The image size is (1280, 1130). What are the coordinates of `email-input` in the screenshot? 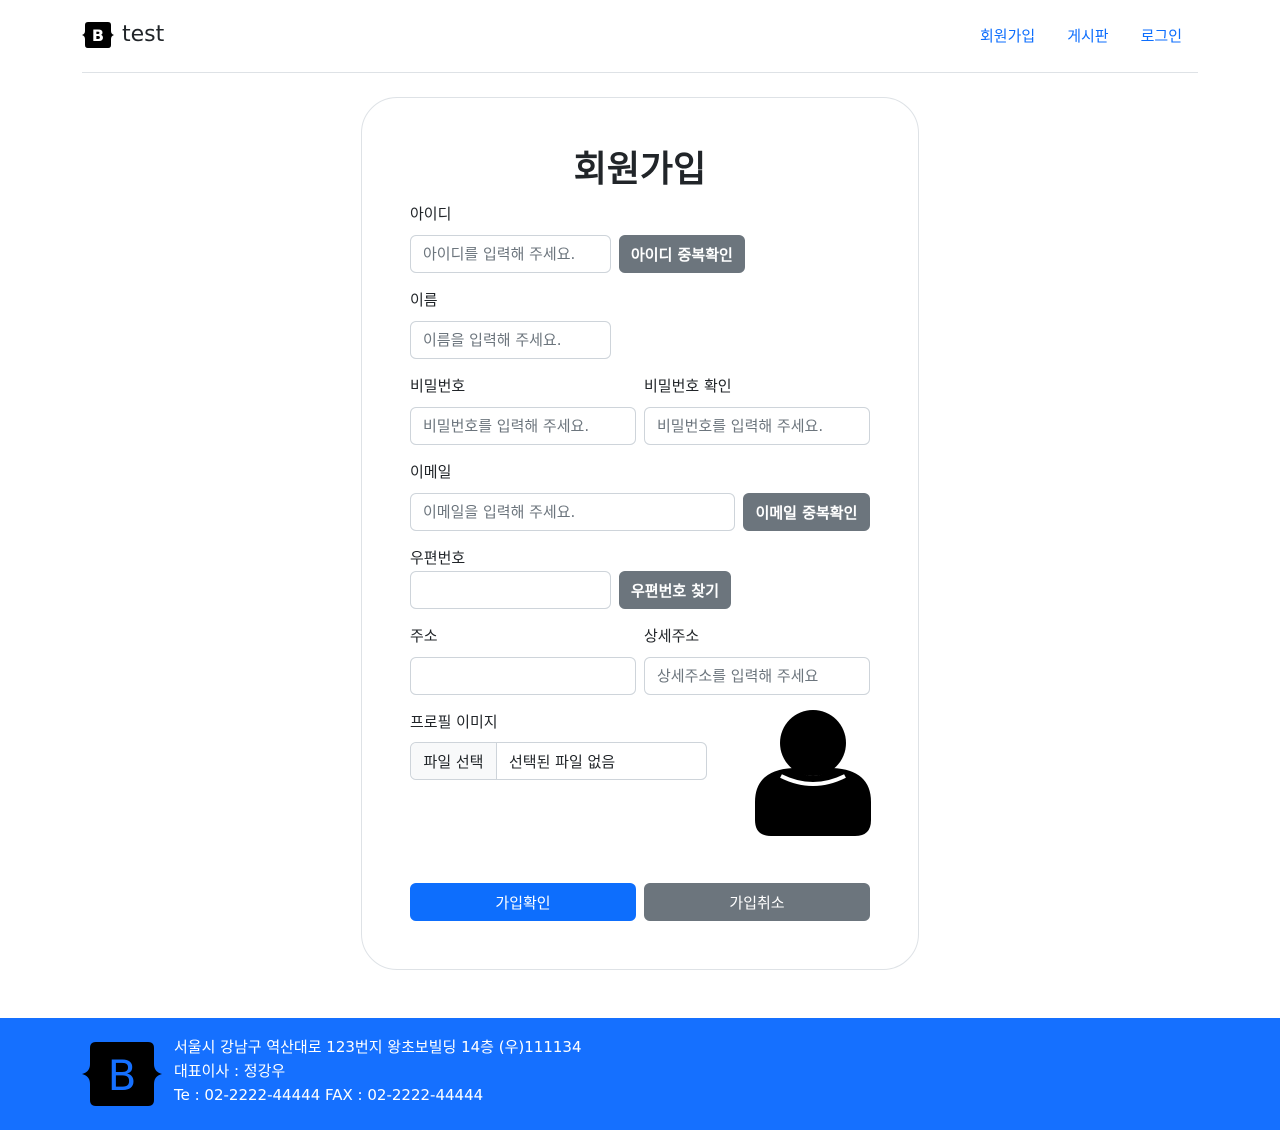 It's located at (572, 512).